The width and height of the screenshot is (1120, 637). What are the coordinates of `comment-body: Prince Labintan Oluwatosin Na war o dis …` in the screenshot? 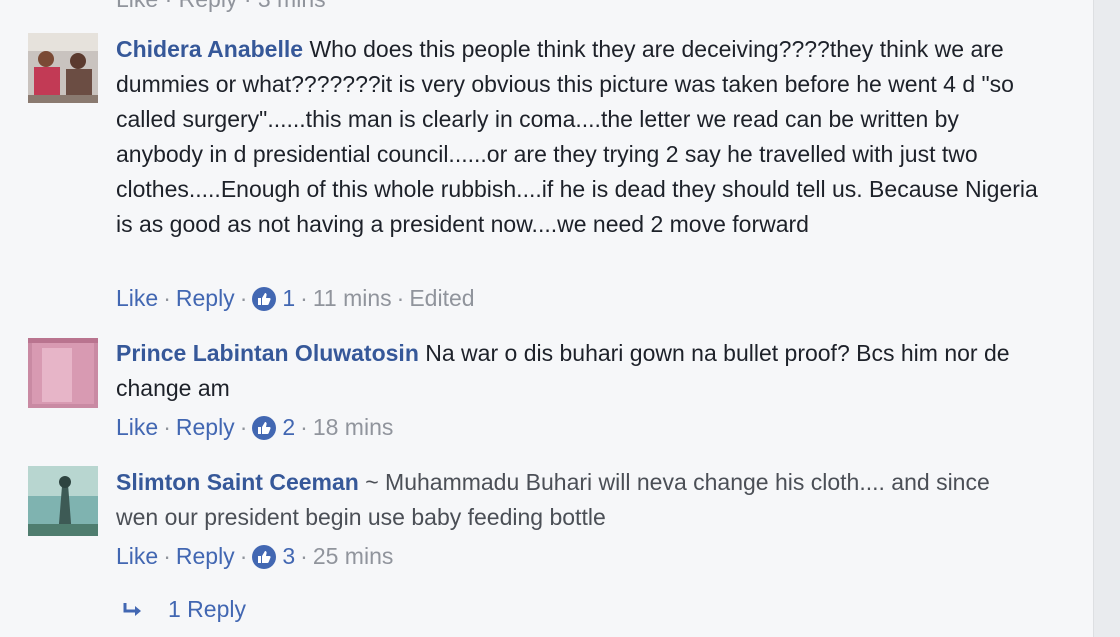 It's located at (568, 371).